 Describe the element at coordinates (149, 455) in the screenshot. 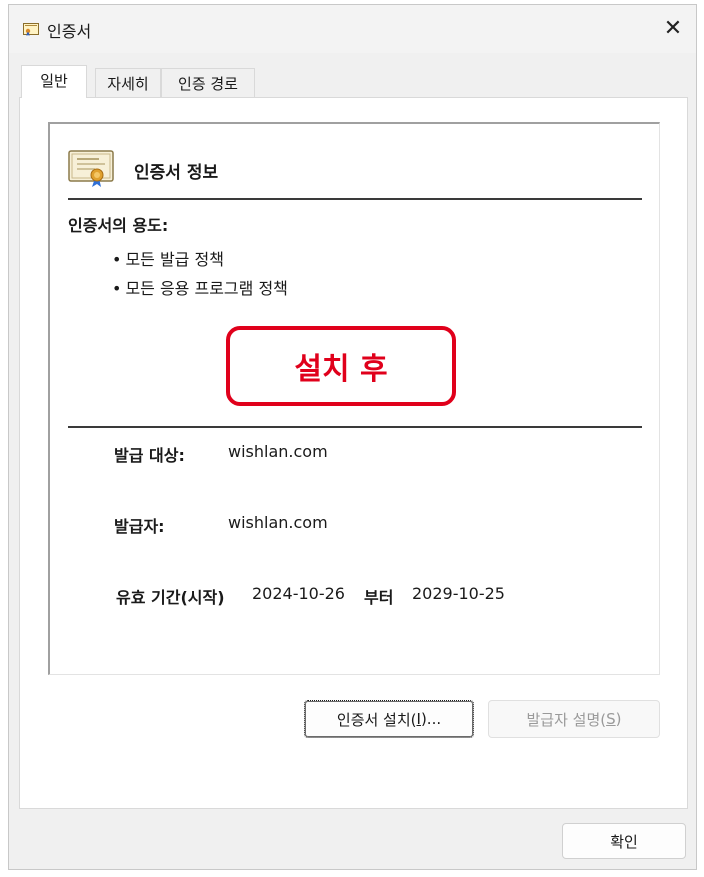

I see `issued-to-label: 발급 대상:` at that location.